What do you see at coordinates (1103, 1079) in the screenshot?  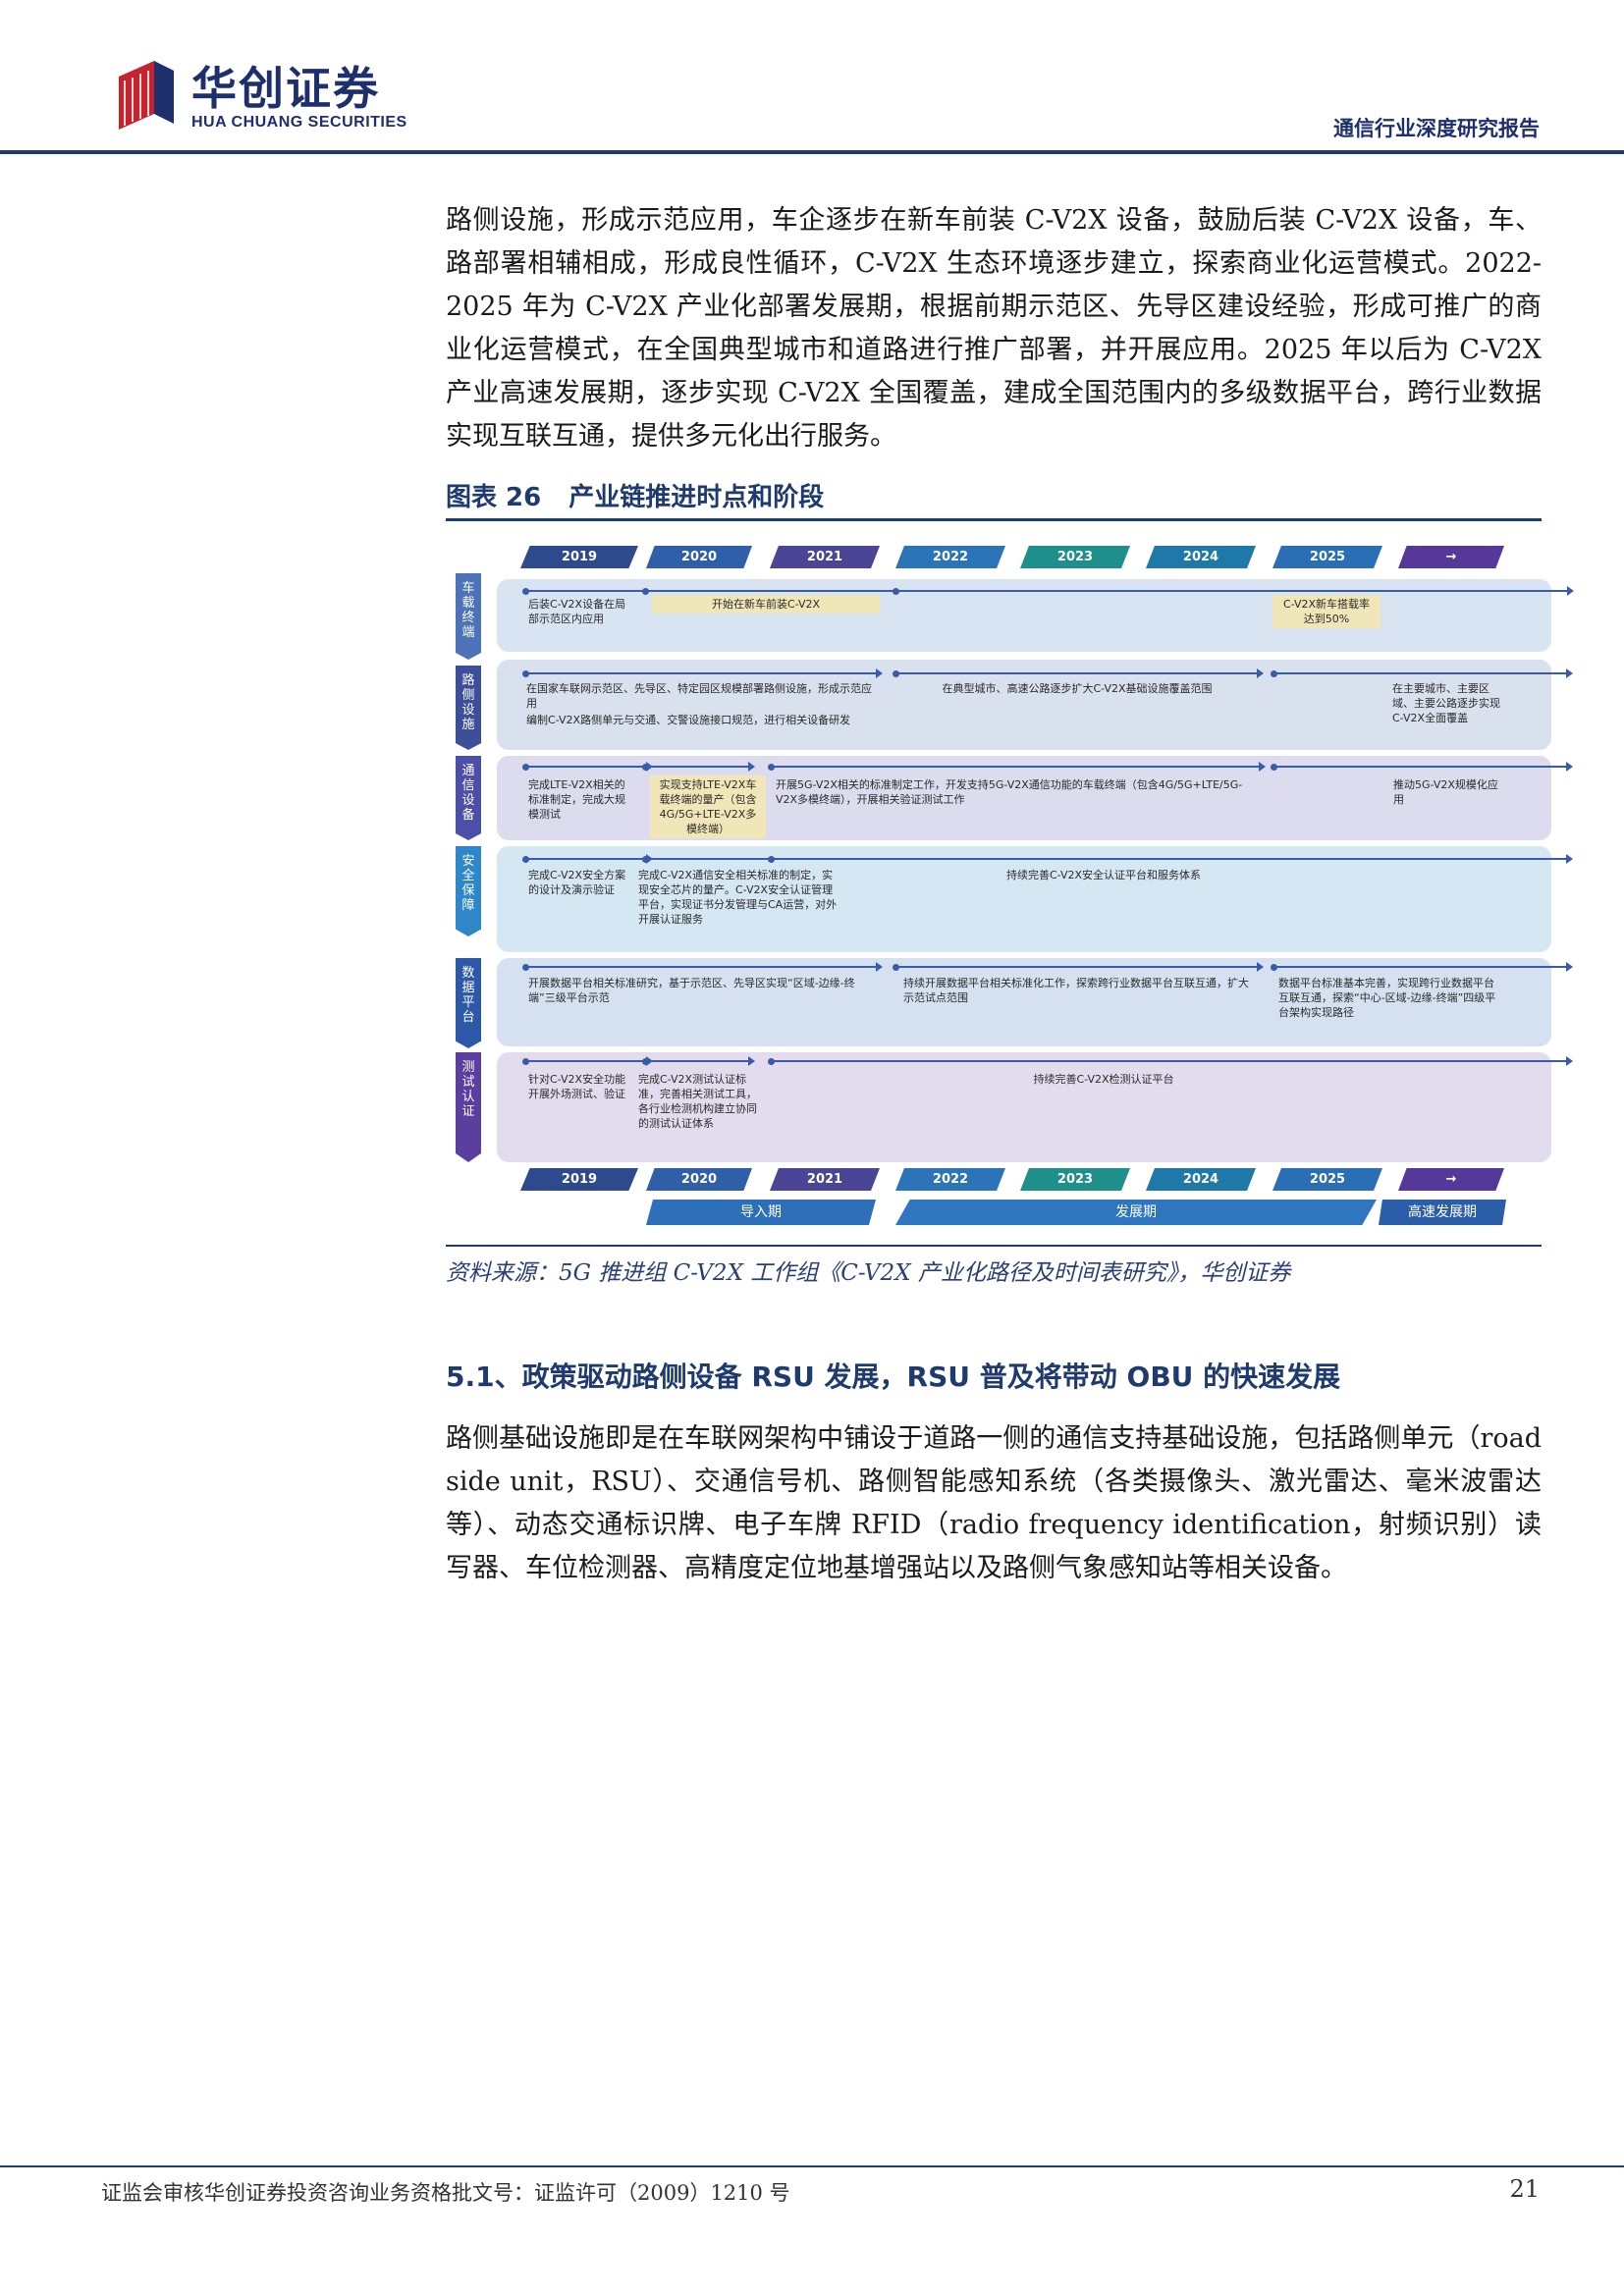 I see `row-item-text: 持续完善C-V2X检测认证平台` at bounding box center [1103, 1079].